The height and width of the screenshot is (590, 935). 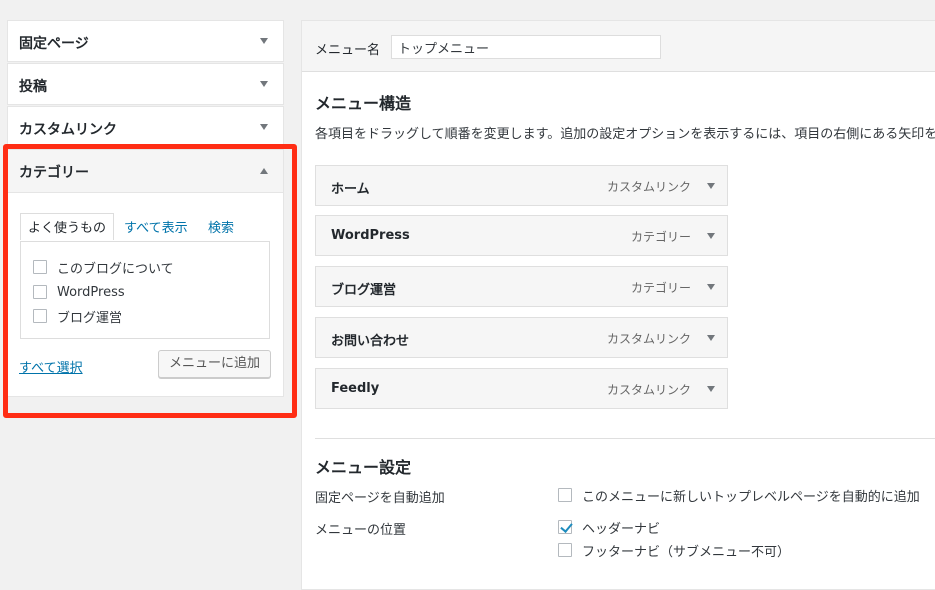 I want to click on tab-view-all: すべて表示, so click(x=156, y=226).